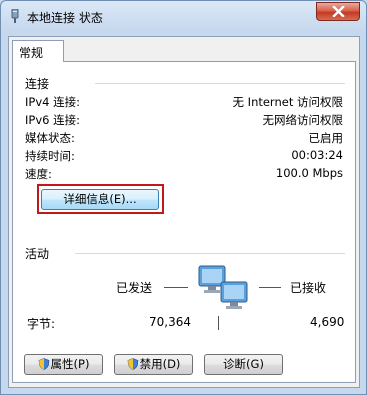  Describe the element at coordinates (243, 364) in the screenshot. I see `diagnose-button: 诊断(G)` at that location.